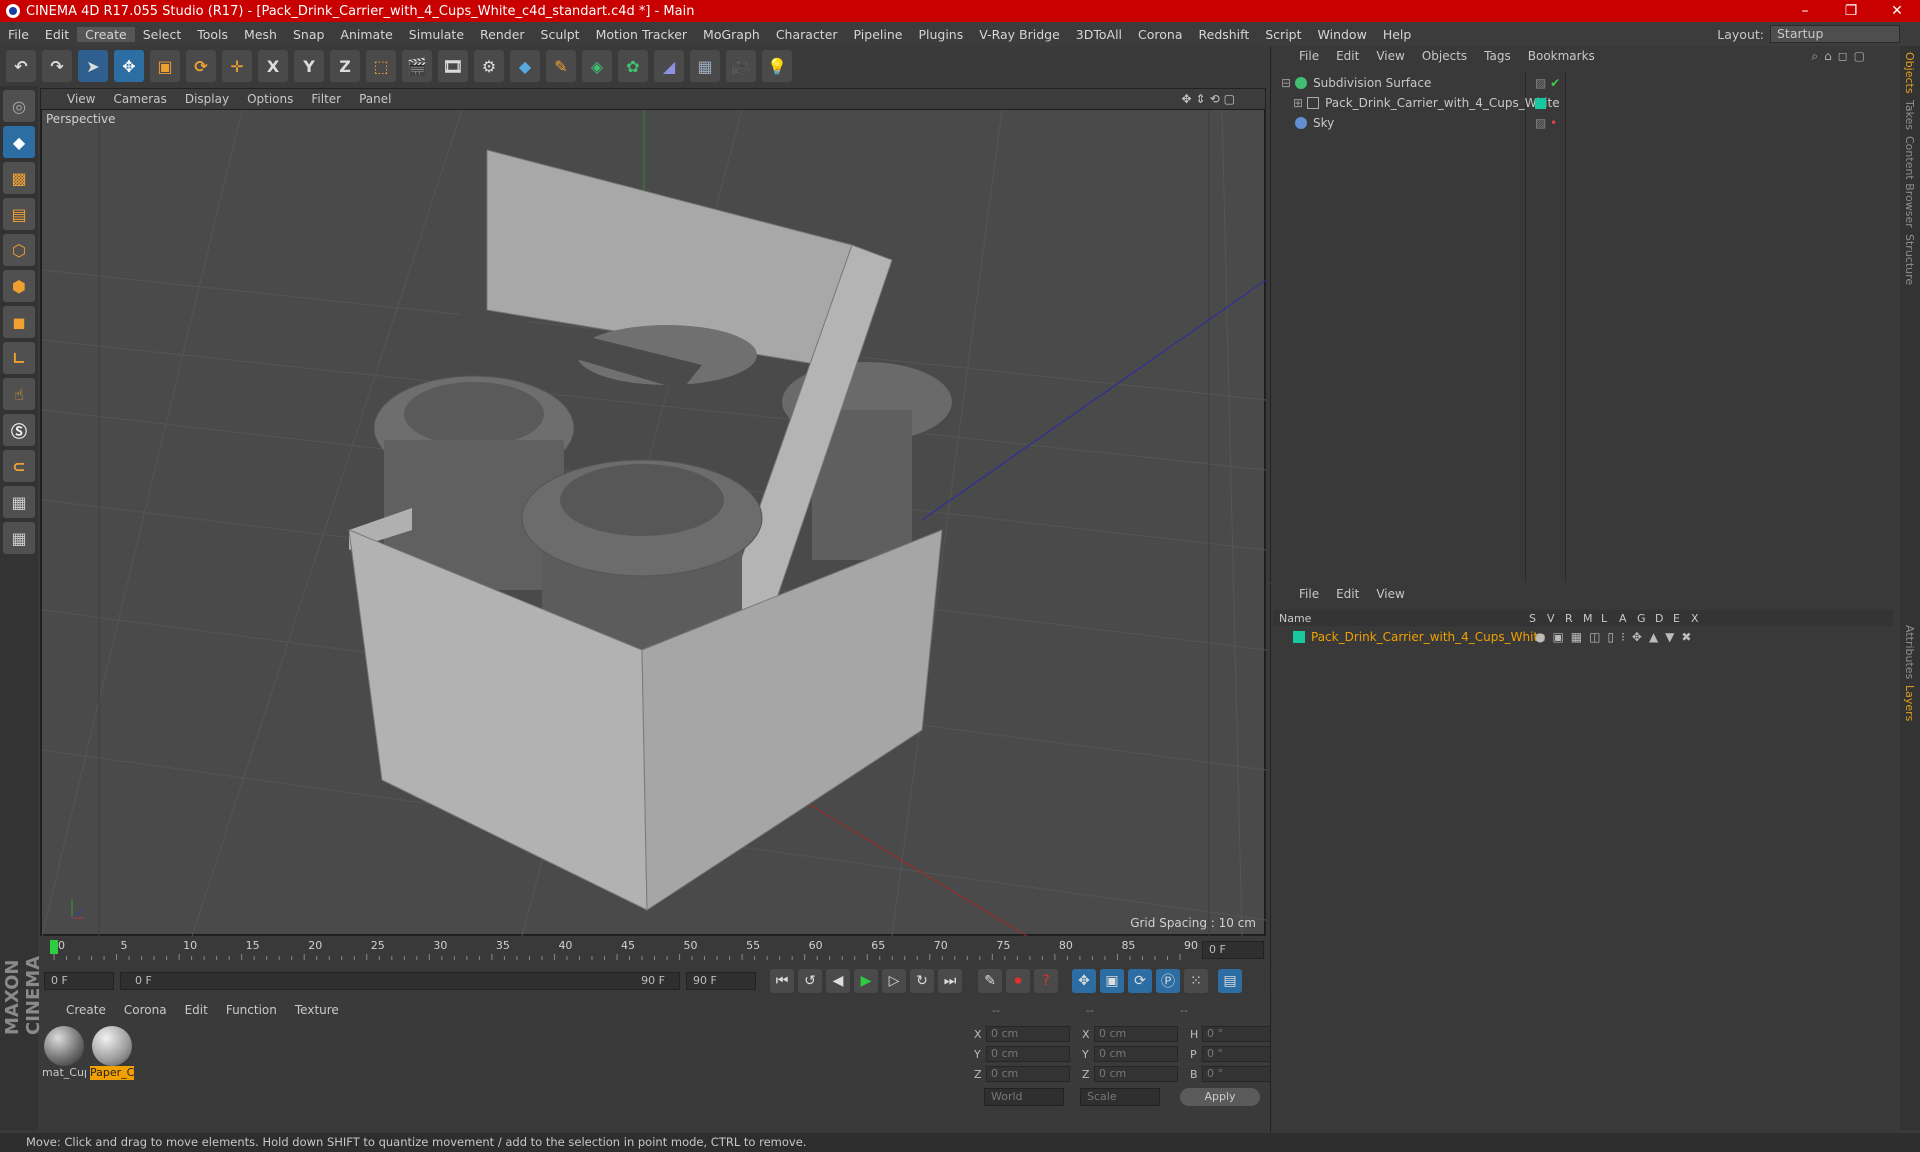 The height and width of the screenshot is (1152, 1920). Describe the element at coordinates (838, 981) in the screenshot. I see `previous-frame-icon: ◀` at that location.